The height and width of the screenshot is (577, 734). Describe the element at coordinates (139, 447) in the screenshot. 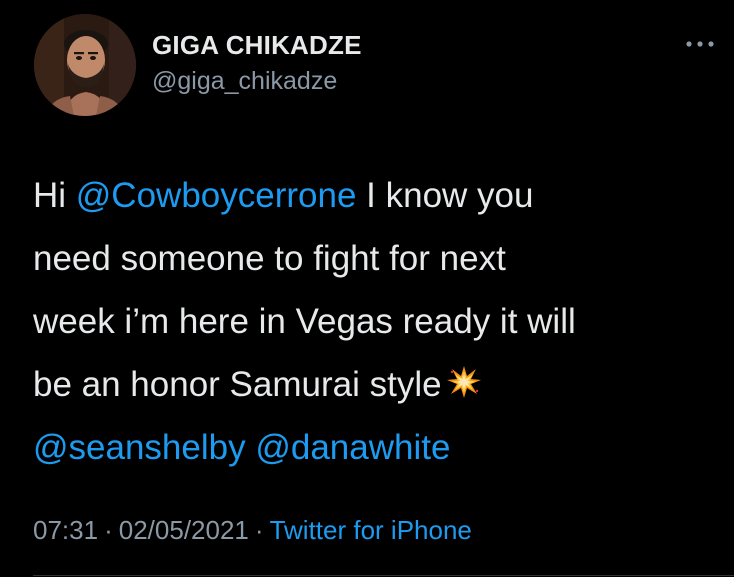

I see `mention-link-seanshelby: @seanshelby` at that location.